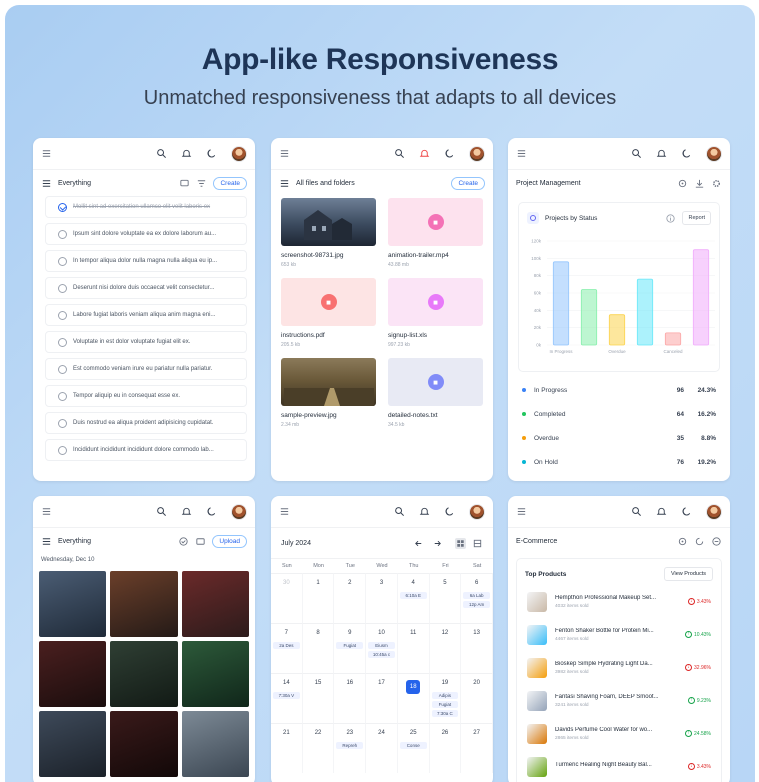  Describe the element at coordinates (435, 393) in the screenshot. I see `file-item: ■ detailed-notes.txt 34.5 kb` at that location.